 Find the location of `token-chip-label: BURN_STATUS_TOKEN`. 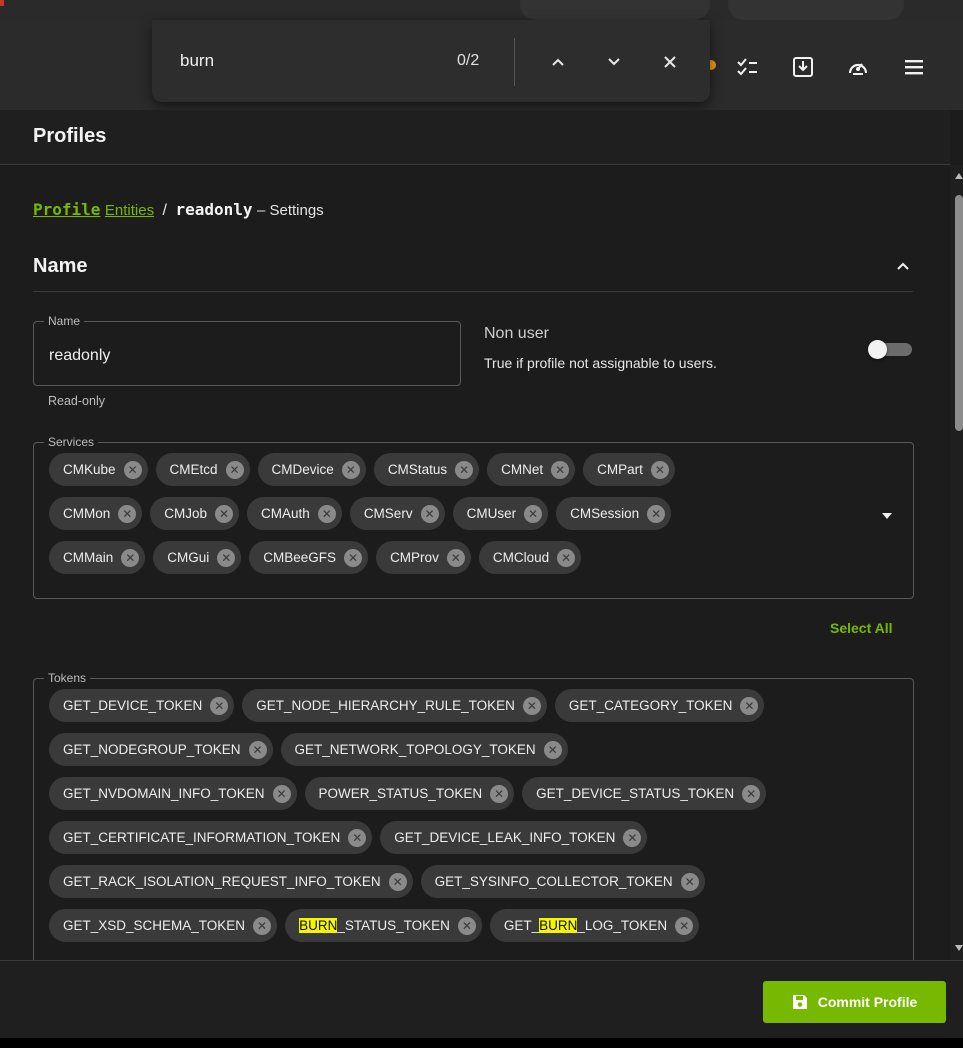

token-chip-label: BURN_STATUS_TOKEN is located at coordinates (374, 925).